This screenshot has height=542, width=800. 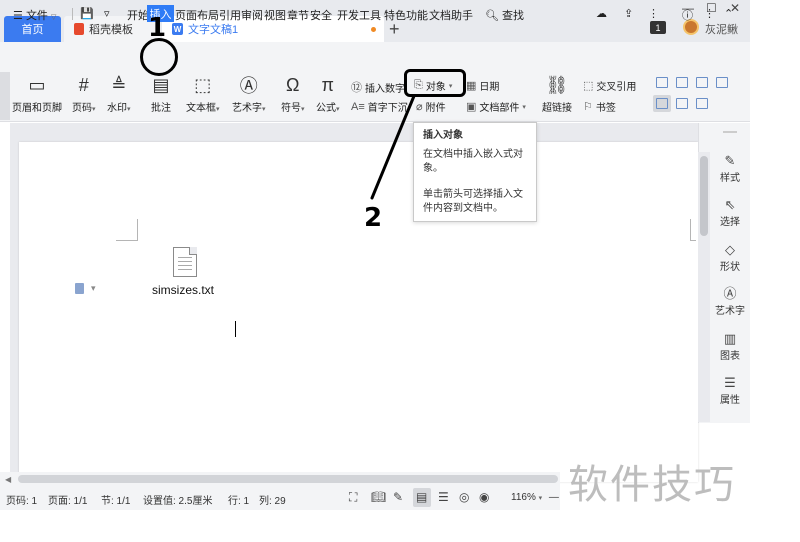 I want to click on page-number-button: # 页码▾, so click(x=84, y=94).